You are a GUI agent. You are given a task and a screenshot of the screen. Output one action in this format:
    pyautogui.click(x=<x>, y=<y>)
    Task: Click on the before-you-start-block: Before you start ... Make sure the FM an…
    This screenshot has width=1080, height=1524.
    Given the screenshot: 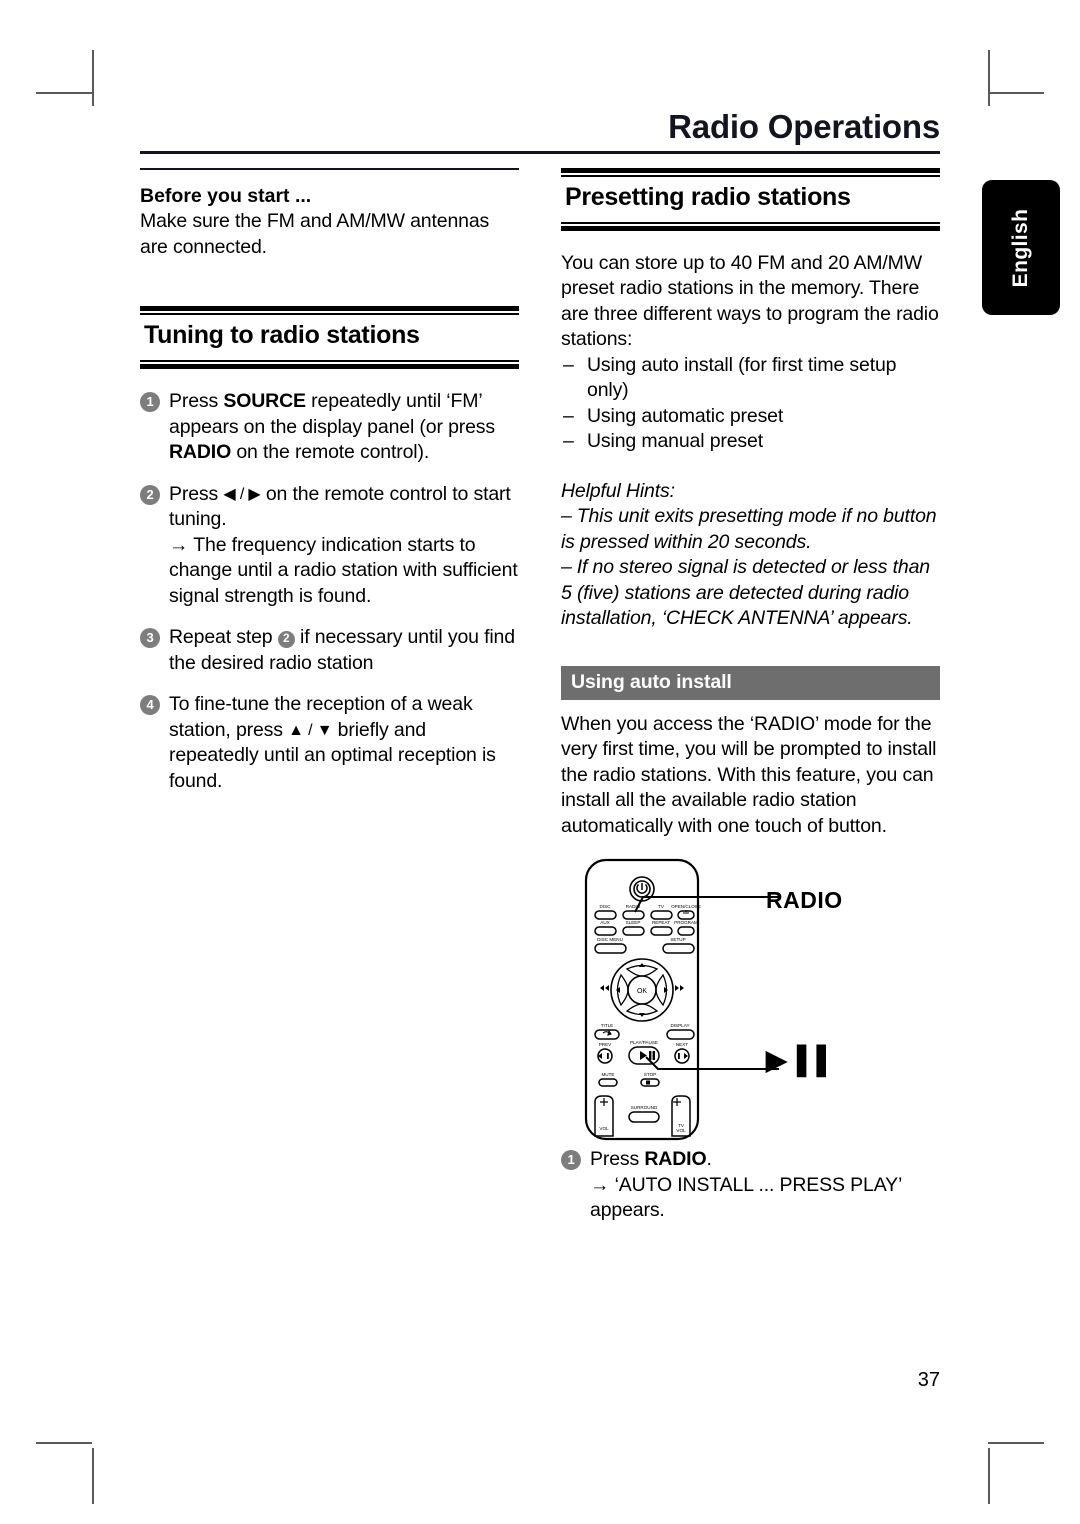 What is the action you would take?
    pyautogui.click(x=329, y=222)
    